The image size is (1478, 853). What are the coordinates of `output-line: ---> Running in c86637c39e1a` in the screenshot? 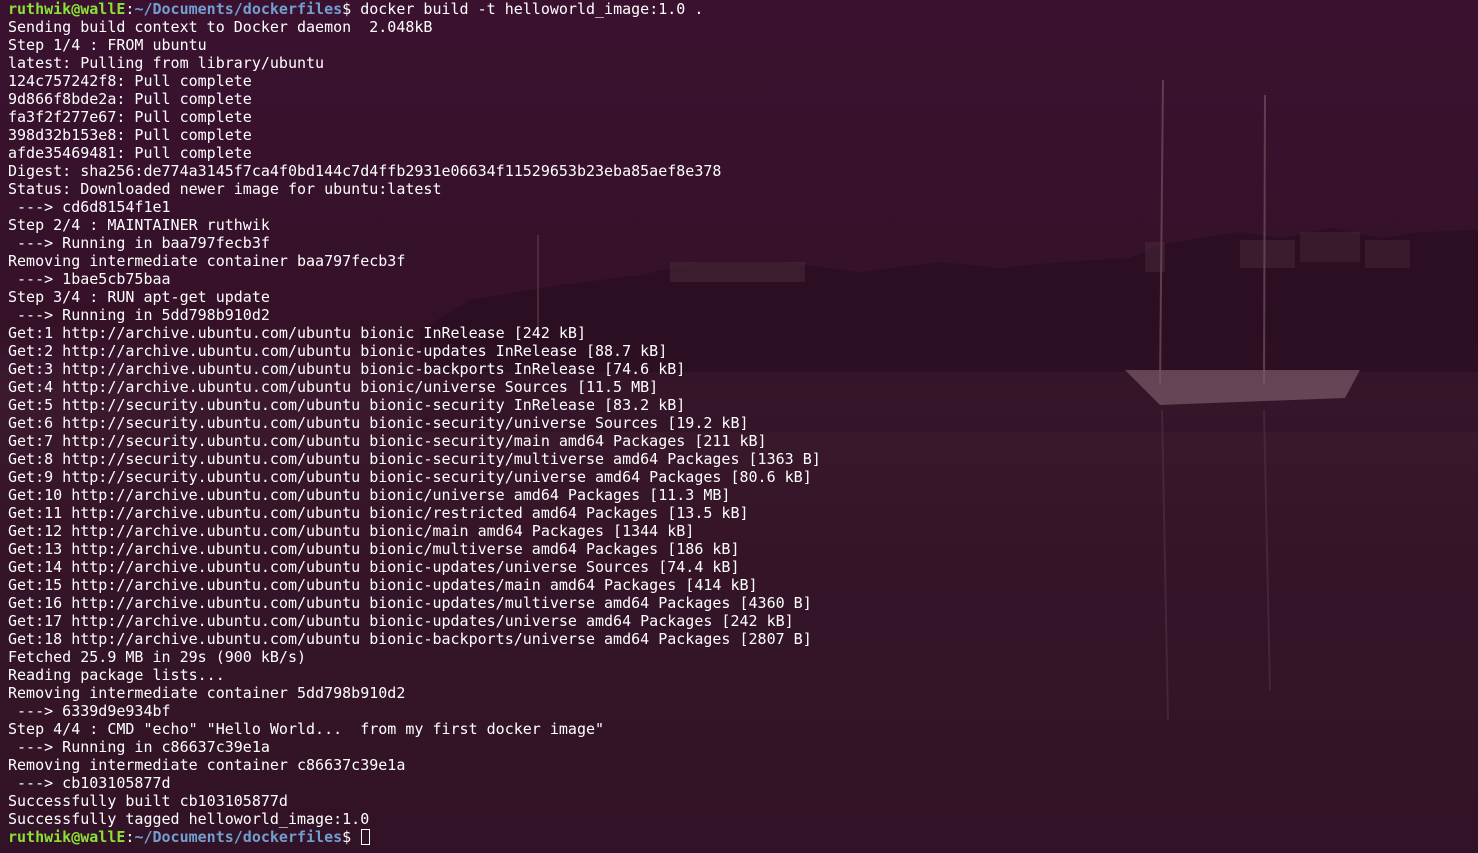 It's located at (139, 747).